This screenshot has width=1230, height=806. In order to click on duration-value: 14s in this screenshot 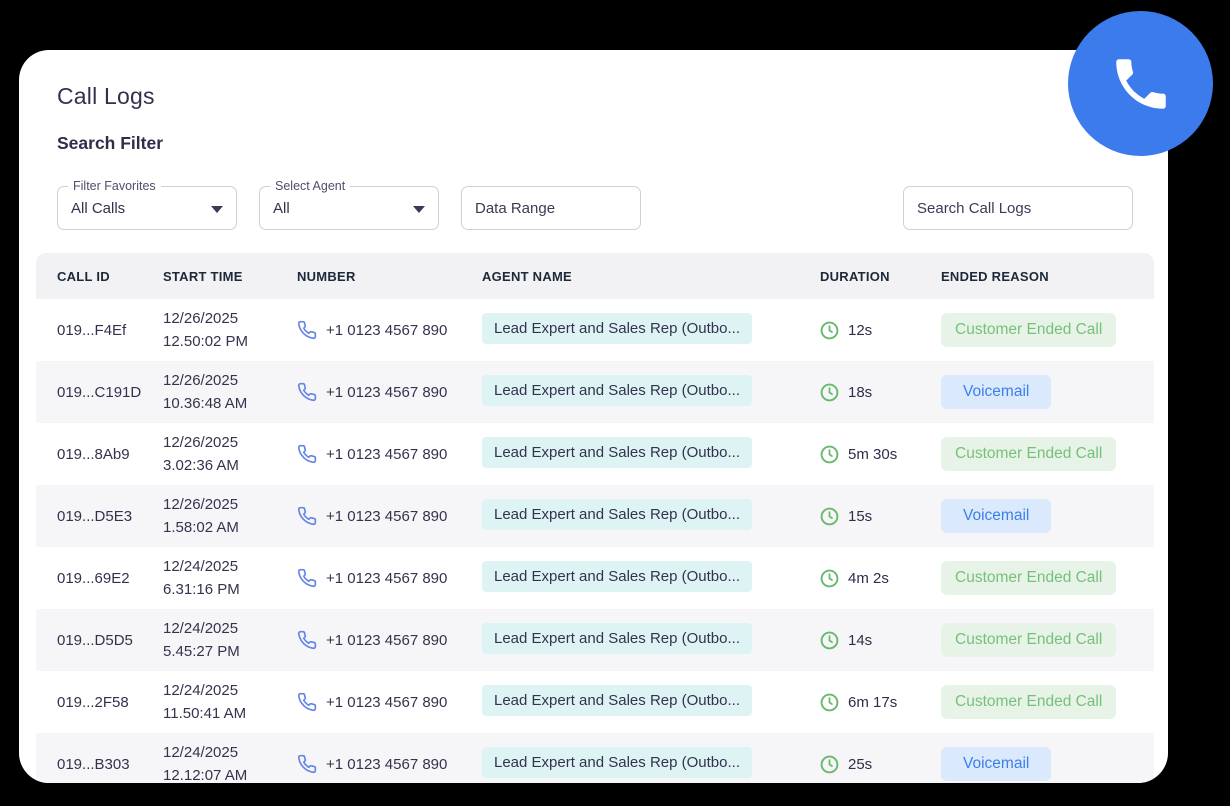, I will do `click(860, 640)`.